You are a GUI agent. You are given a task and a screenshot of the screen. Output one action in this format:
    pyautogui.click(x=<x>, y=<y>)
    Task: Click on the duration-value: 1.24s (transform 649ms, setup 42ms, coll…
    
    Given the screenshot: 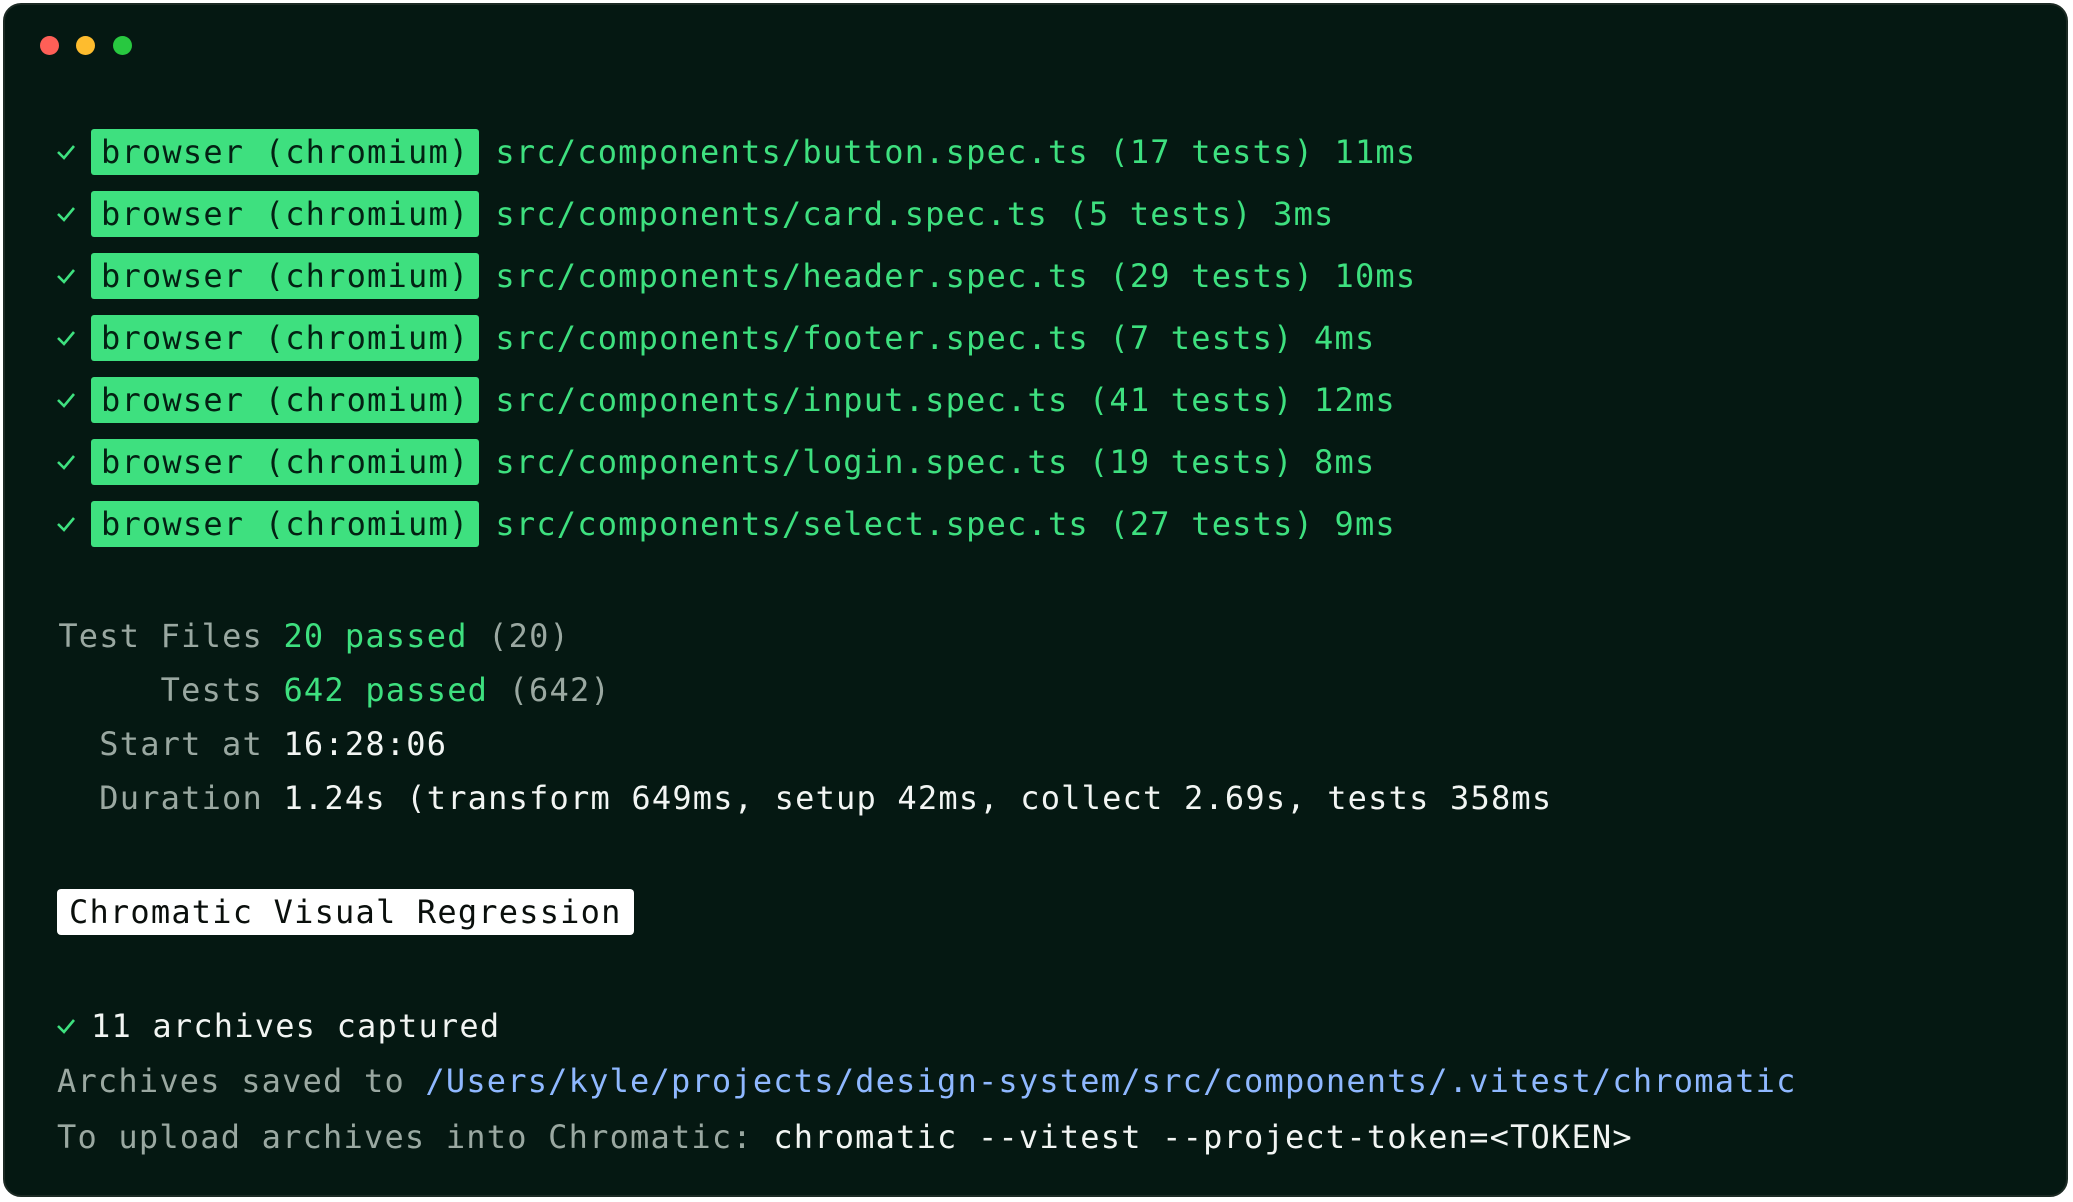 What is the action you would take?
    pyautogui.click(x=918, y=798)
    